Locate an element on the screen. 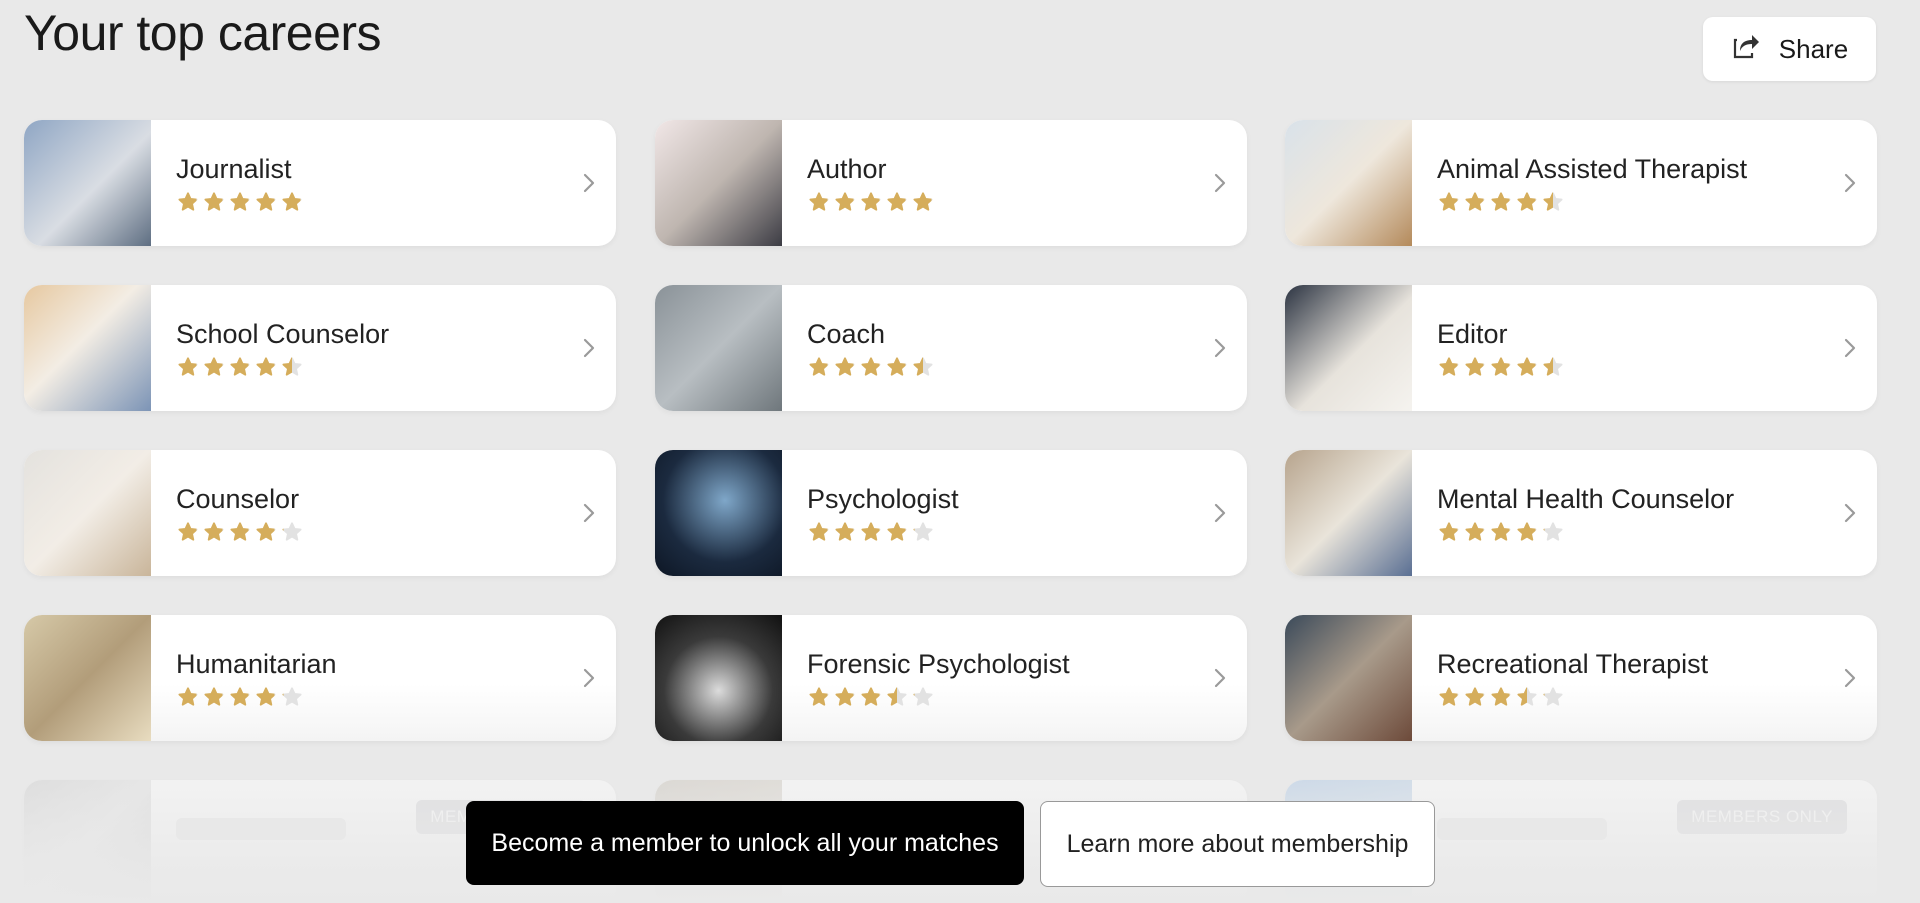 The width and height of the screenshot is (1920, 903). editor-photo is located at coordinates (1348, 348).